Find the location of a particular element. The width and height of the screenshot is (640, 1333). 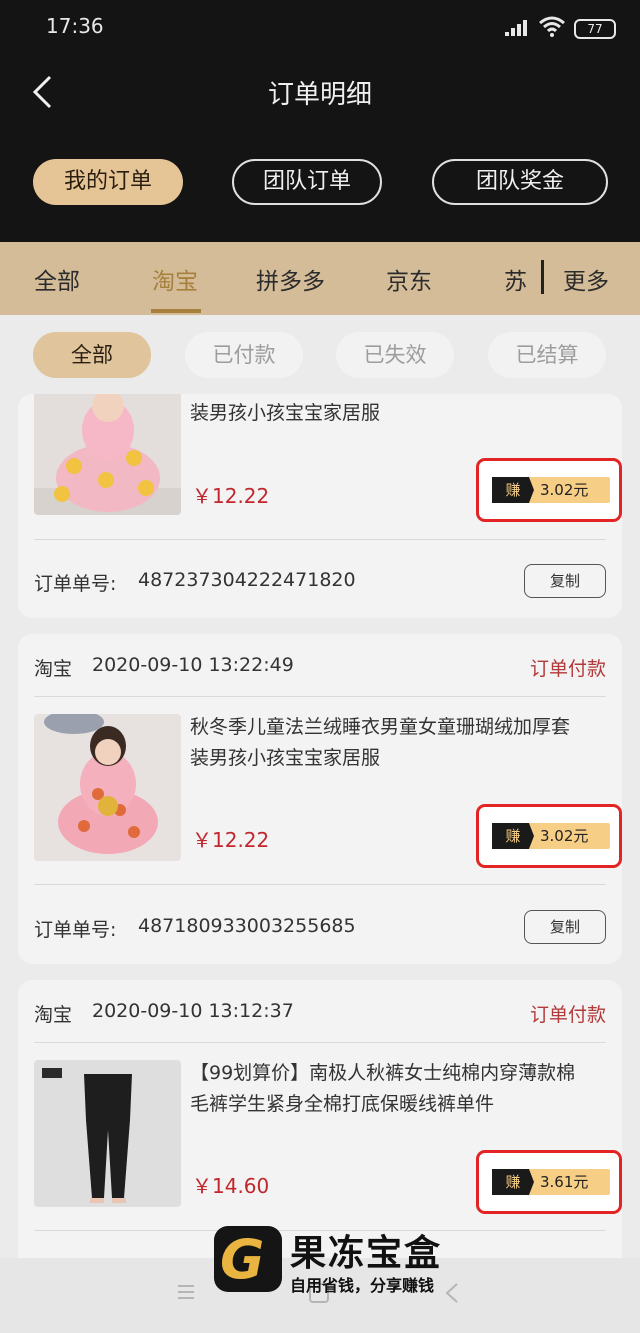

status-bar: 17:36 77 is located at coordinates (320, 28).